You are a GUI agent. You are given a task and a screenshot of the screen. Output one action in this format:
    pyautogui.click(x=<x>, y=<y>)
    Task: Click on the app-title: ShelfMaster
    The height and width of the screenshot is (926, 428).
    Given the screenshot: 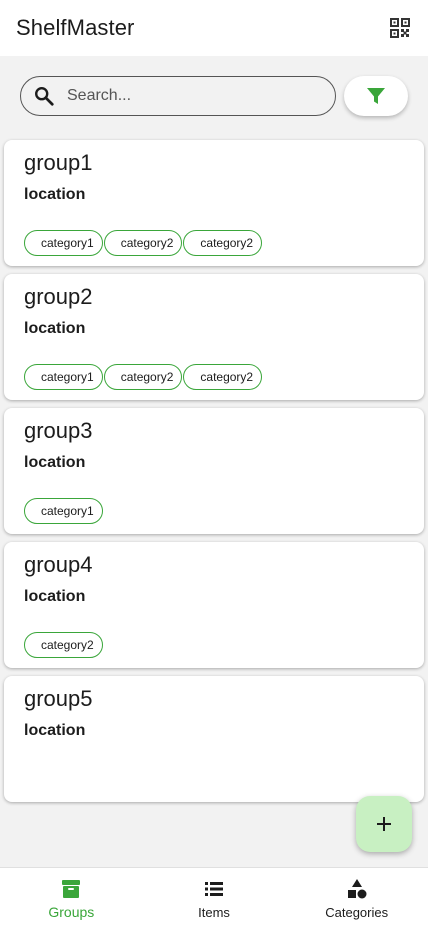 What is the action you would take?
    pyautogui.click(x=75, y=27)
    